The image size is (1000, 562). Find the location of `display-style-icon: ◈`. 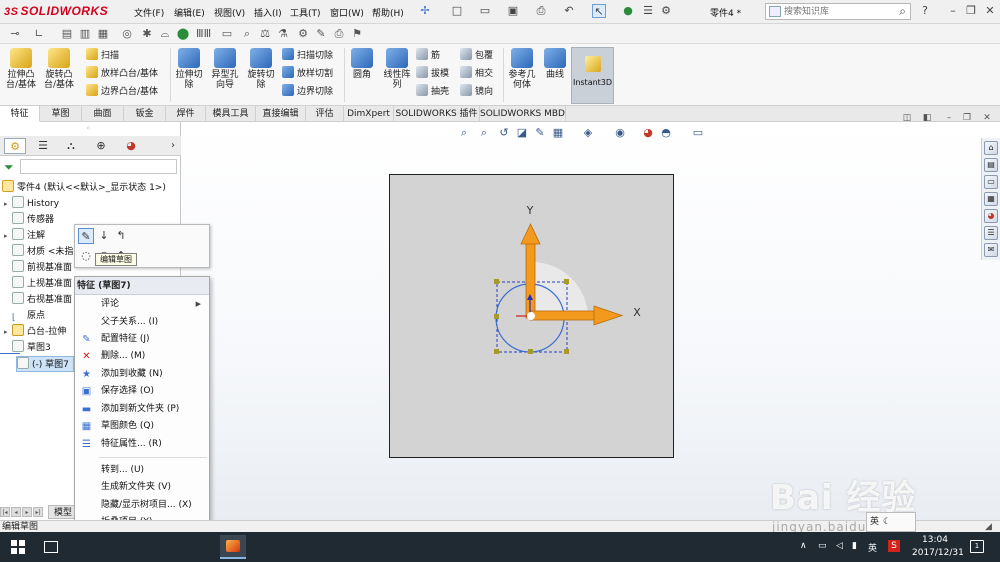

display-style-icon: ◈ is located at coordinates (588, 133).